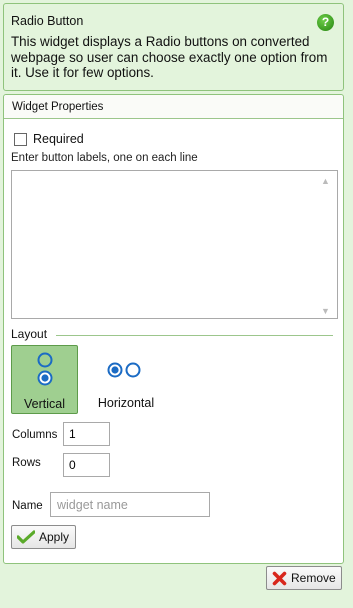 Image resolution: width=353 pixels, height=608 pixels. Describe the element at coordinates (173, 107) in the screenshot. I see `properties-header: Widget Properties` at that location.